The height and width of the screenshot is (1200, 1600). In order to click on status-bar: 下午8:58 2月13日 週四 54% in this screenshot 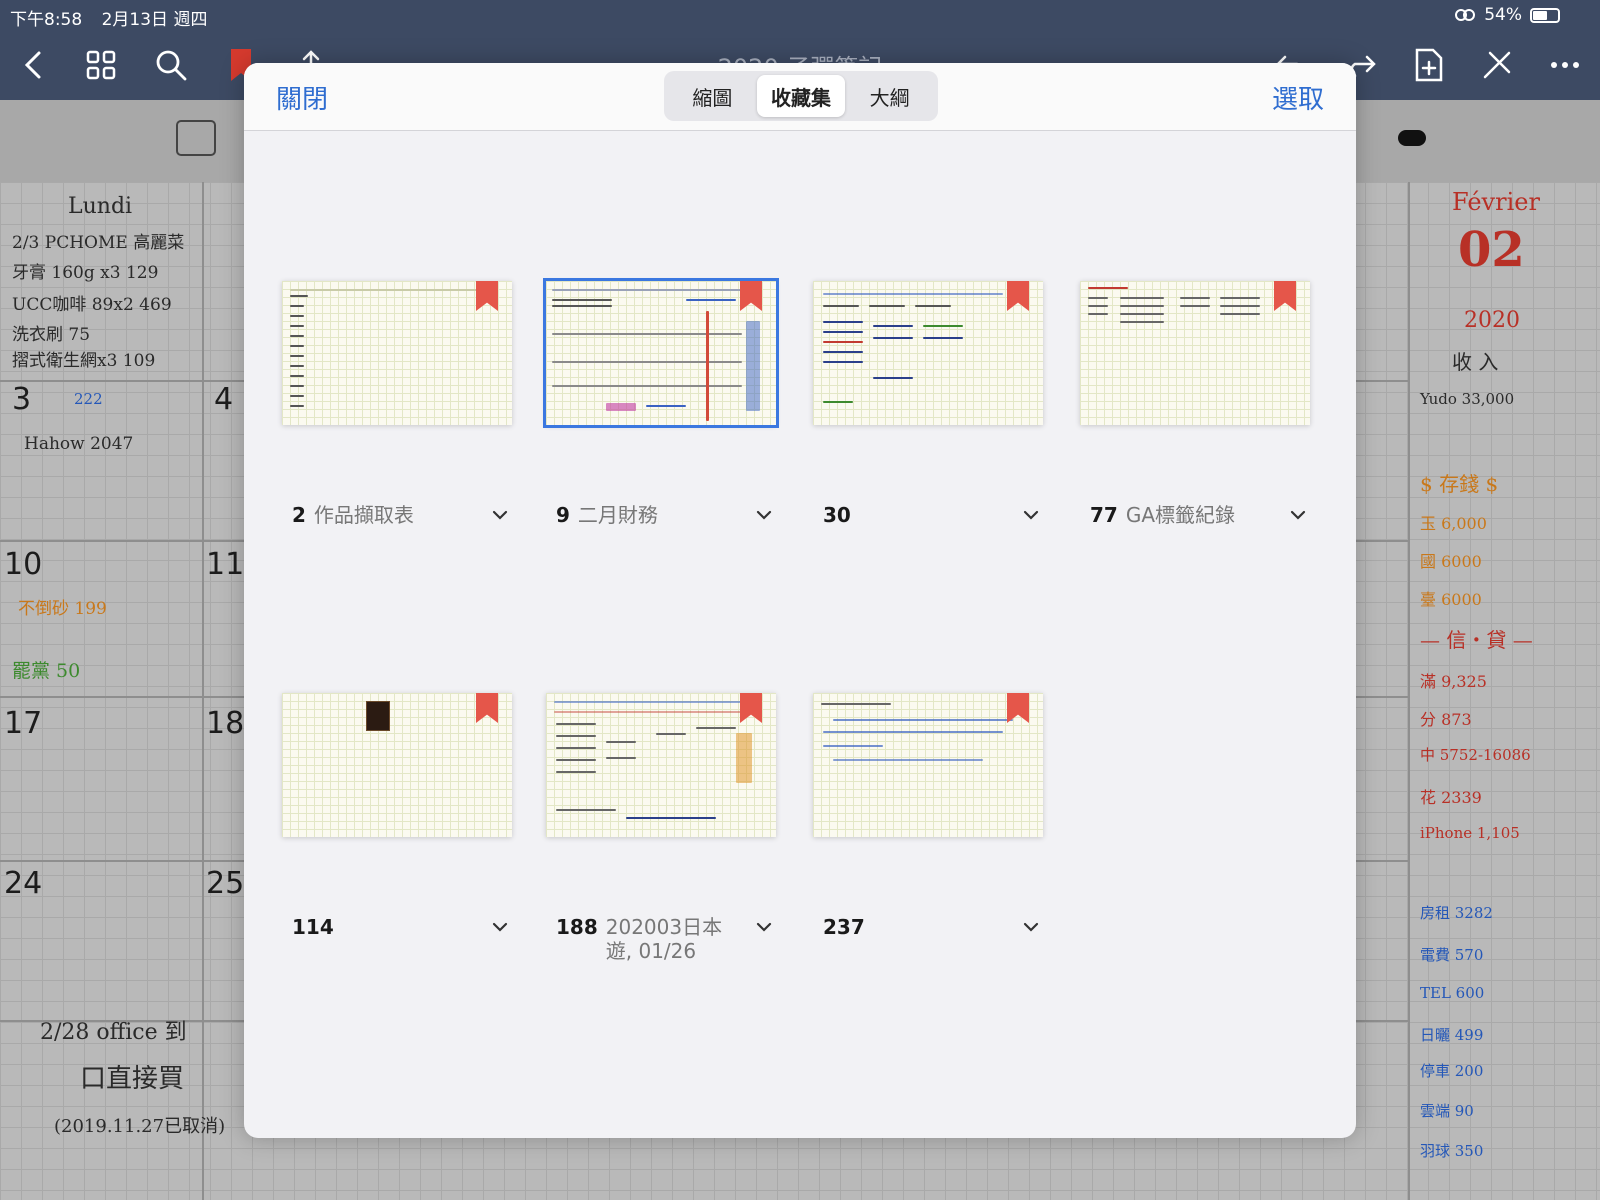, I will do `click(800, 15)`.